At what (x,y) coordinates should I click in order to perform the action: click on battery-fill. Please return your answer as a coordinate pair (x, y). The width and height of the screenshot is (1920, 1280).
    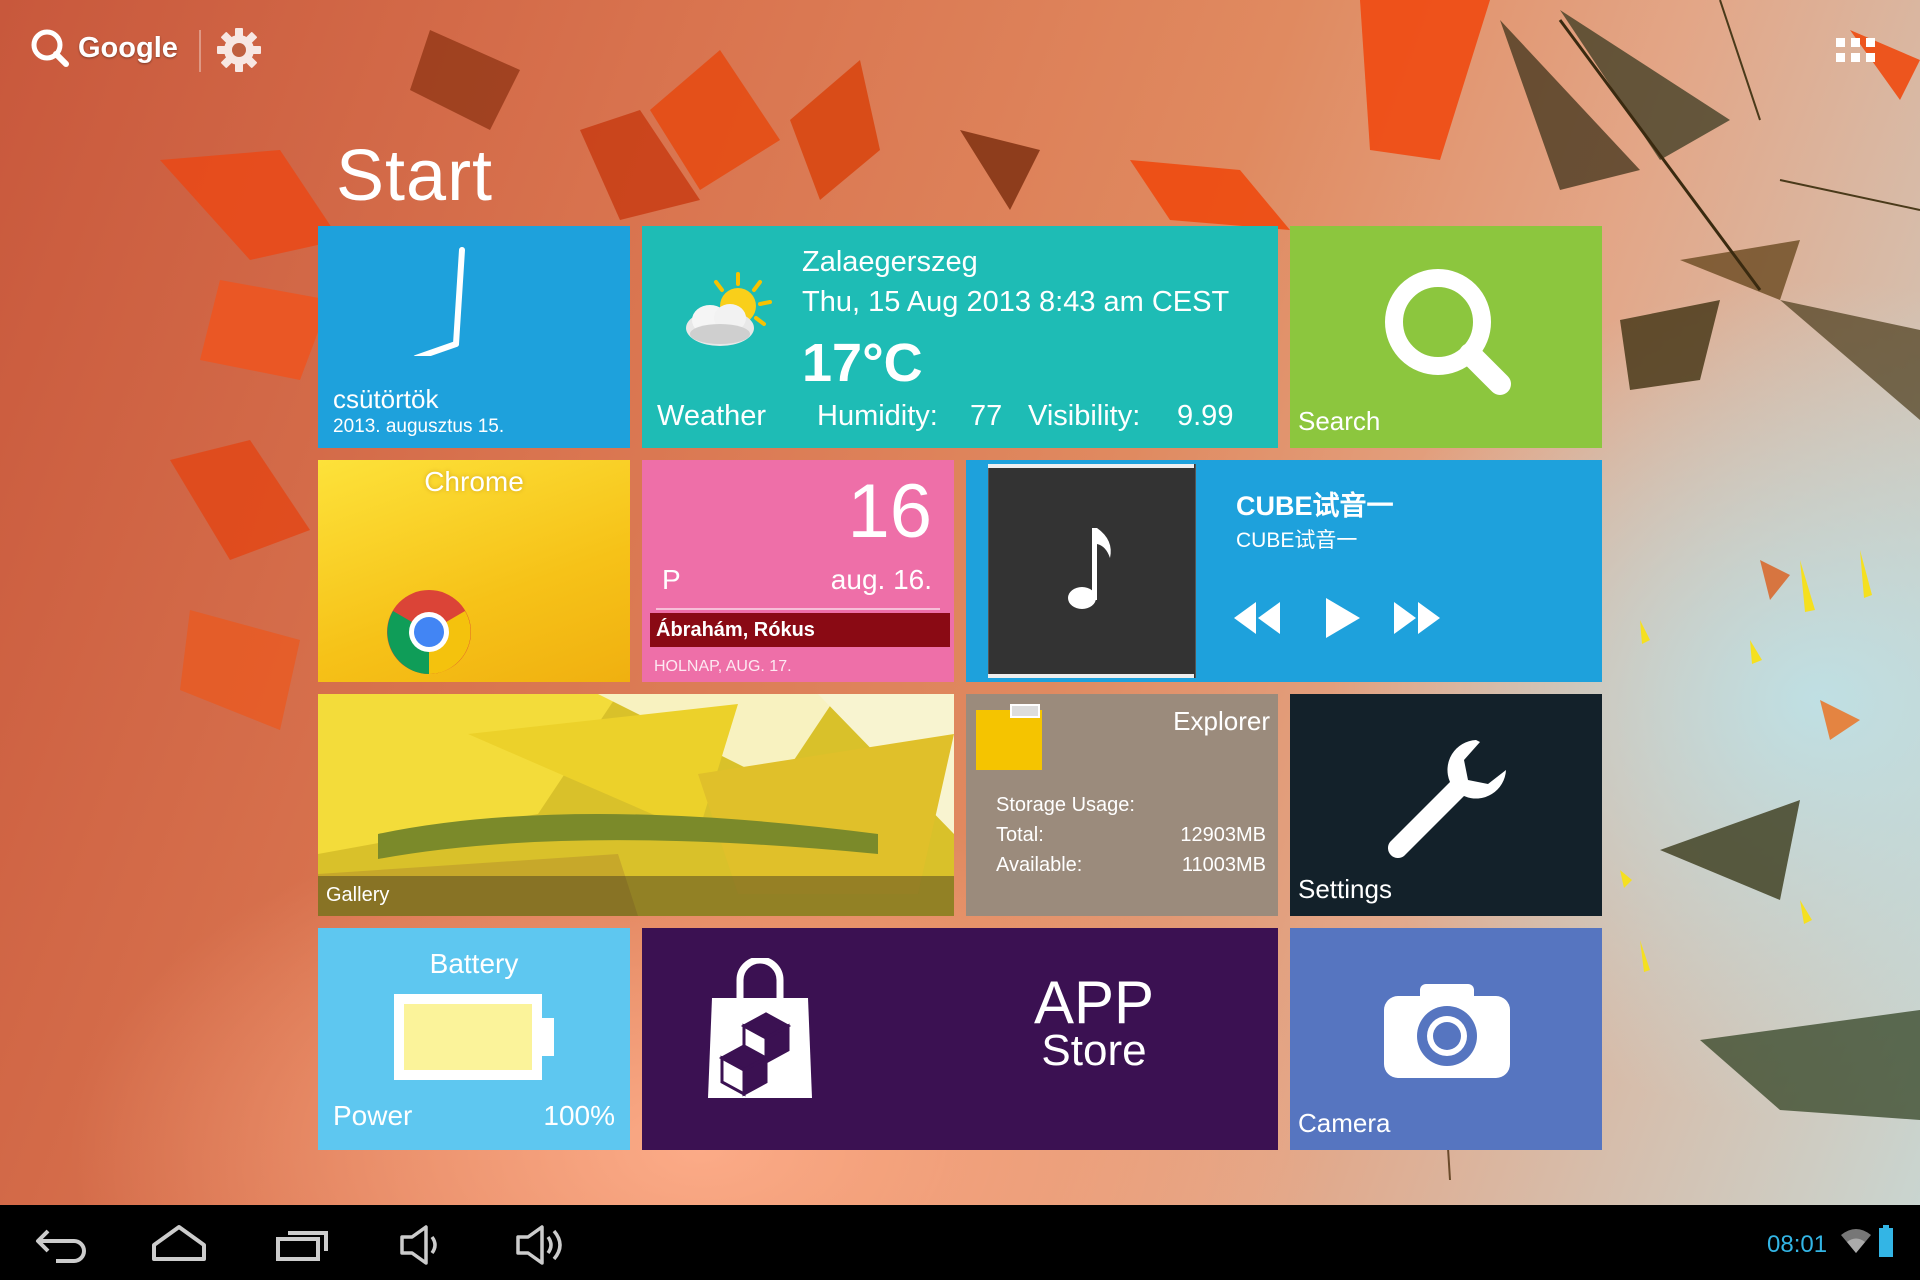
    Looking at the image, I should click on (468, 1037).